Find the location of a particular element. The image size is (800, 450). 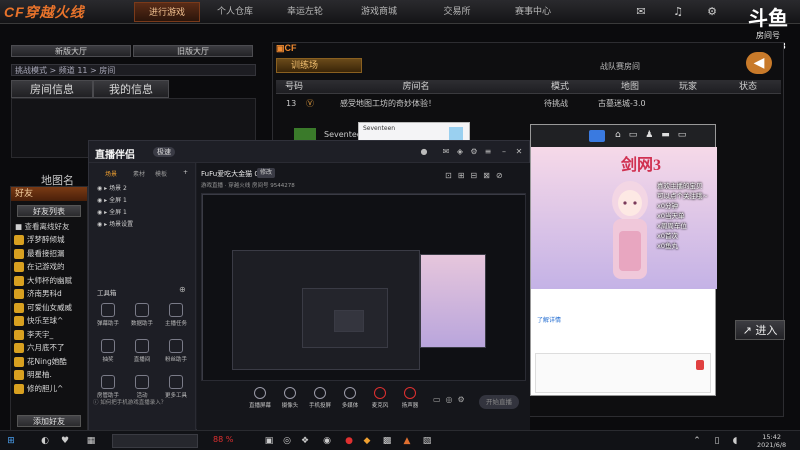

add-icon: + is located at coordinates (185, 172).